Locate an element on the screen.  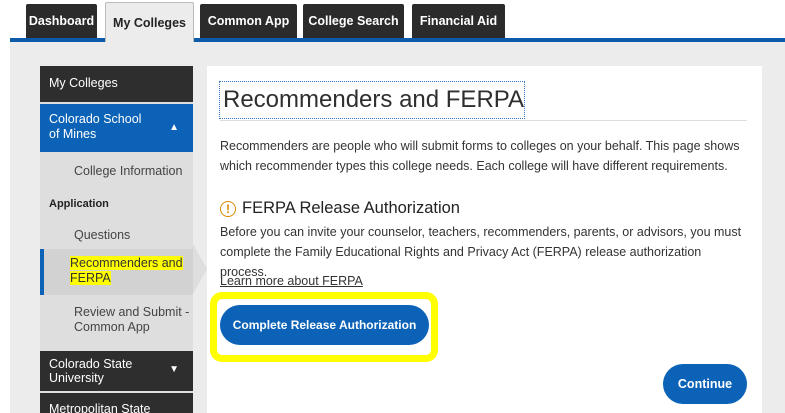
sidebar-item-label: Recommenders and FERPA is located at coordinates (126, 270).